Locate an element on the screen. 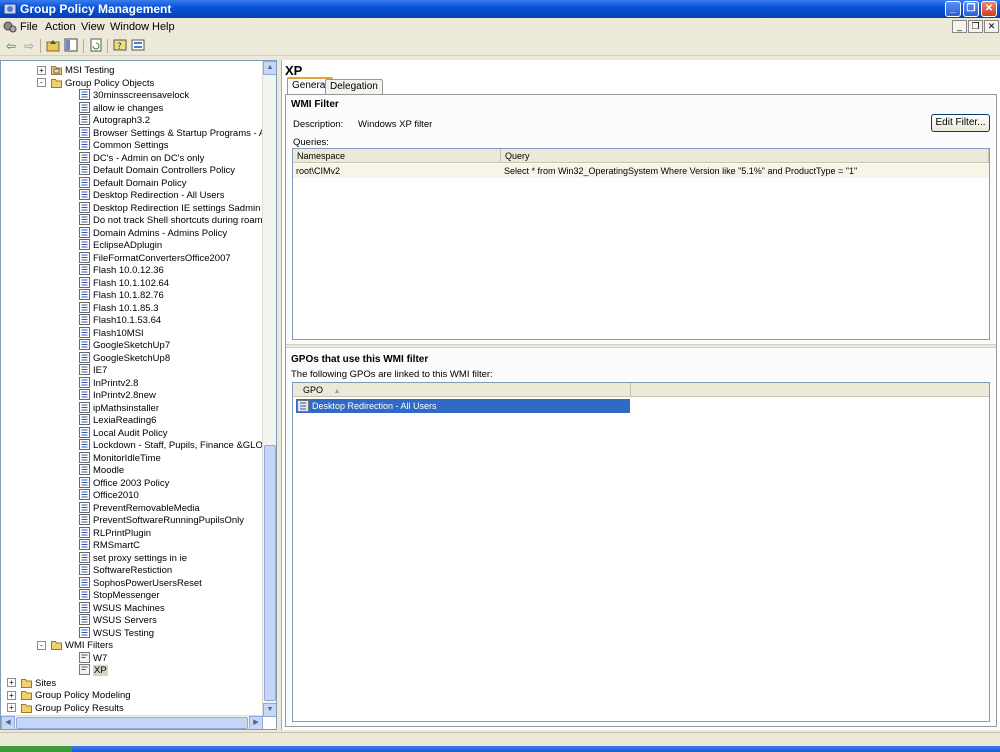 This screenshot has width=1000, height=752. scroll-up-arrow-icon: ▲ is located at coordinates (269, 68).